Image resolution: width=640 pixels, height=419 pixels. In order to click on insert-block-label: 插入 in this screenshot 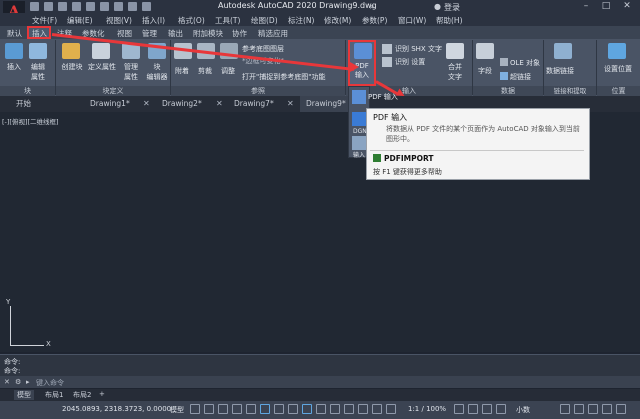, I will do `click(14, 67)`.